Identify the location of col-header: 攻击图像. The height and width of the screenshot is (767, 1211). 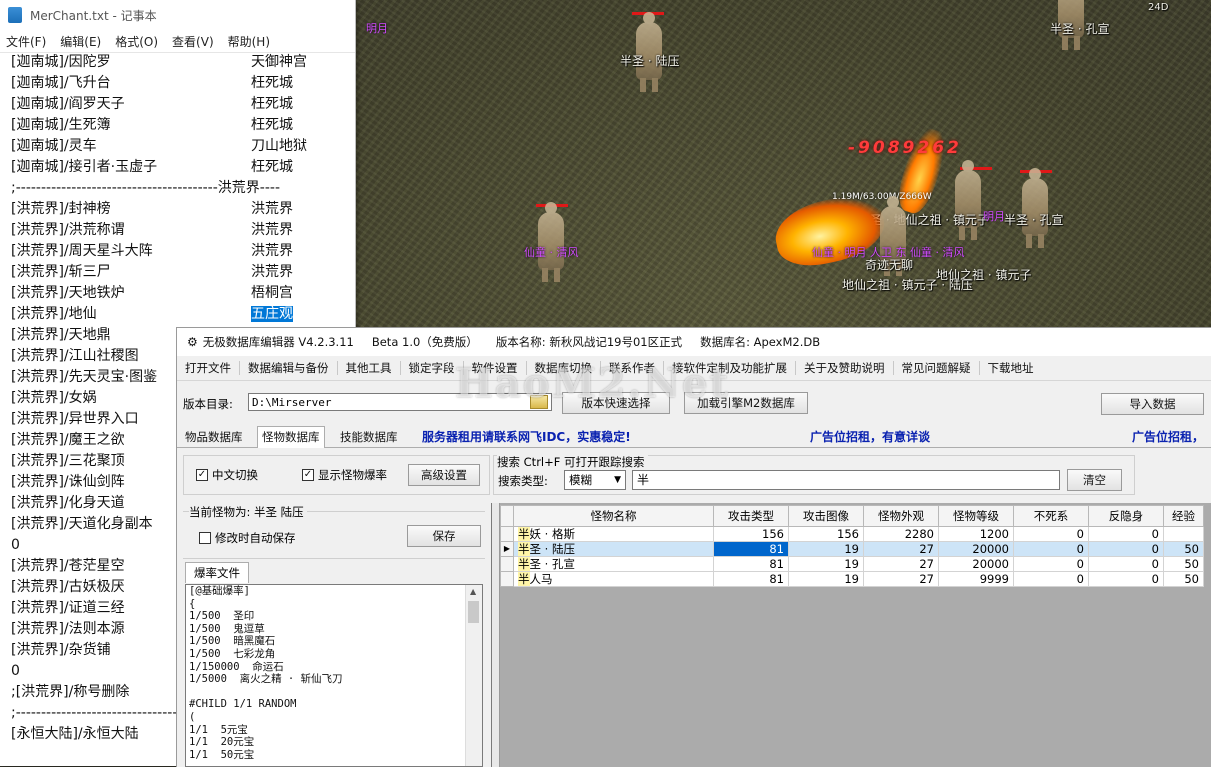
(826, 516).